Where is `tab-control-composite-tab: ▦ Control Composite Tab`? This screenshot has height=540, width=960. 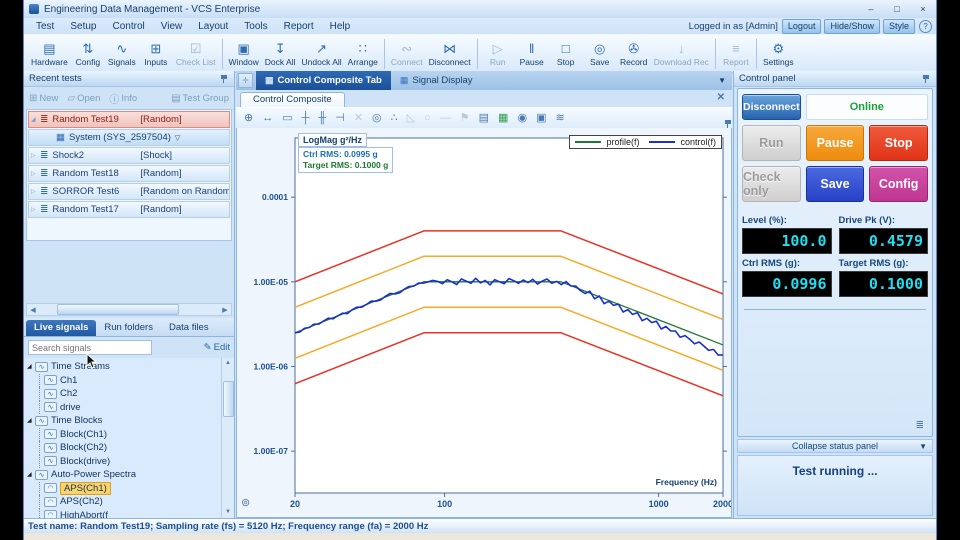 tab-control-composite-tab: ▦ Control Composite Tab is located at coordinates (323, 80).